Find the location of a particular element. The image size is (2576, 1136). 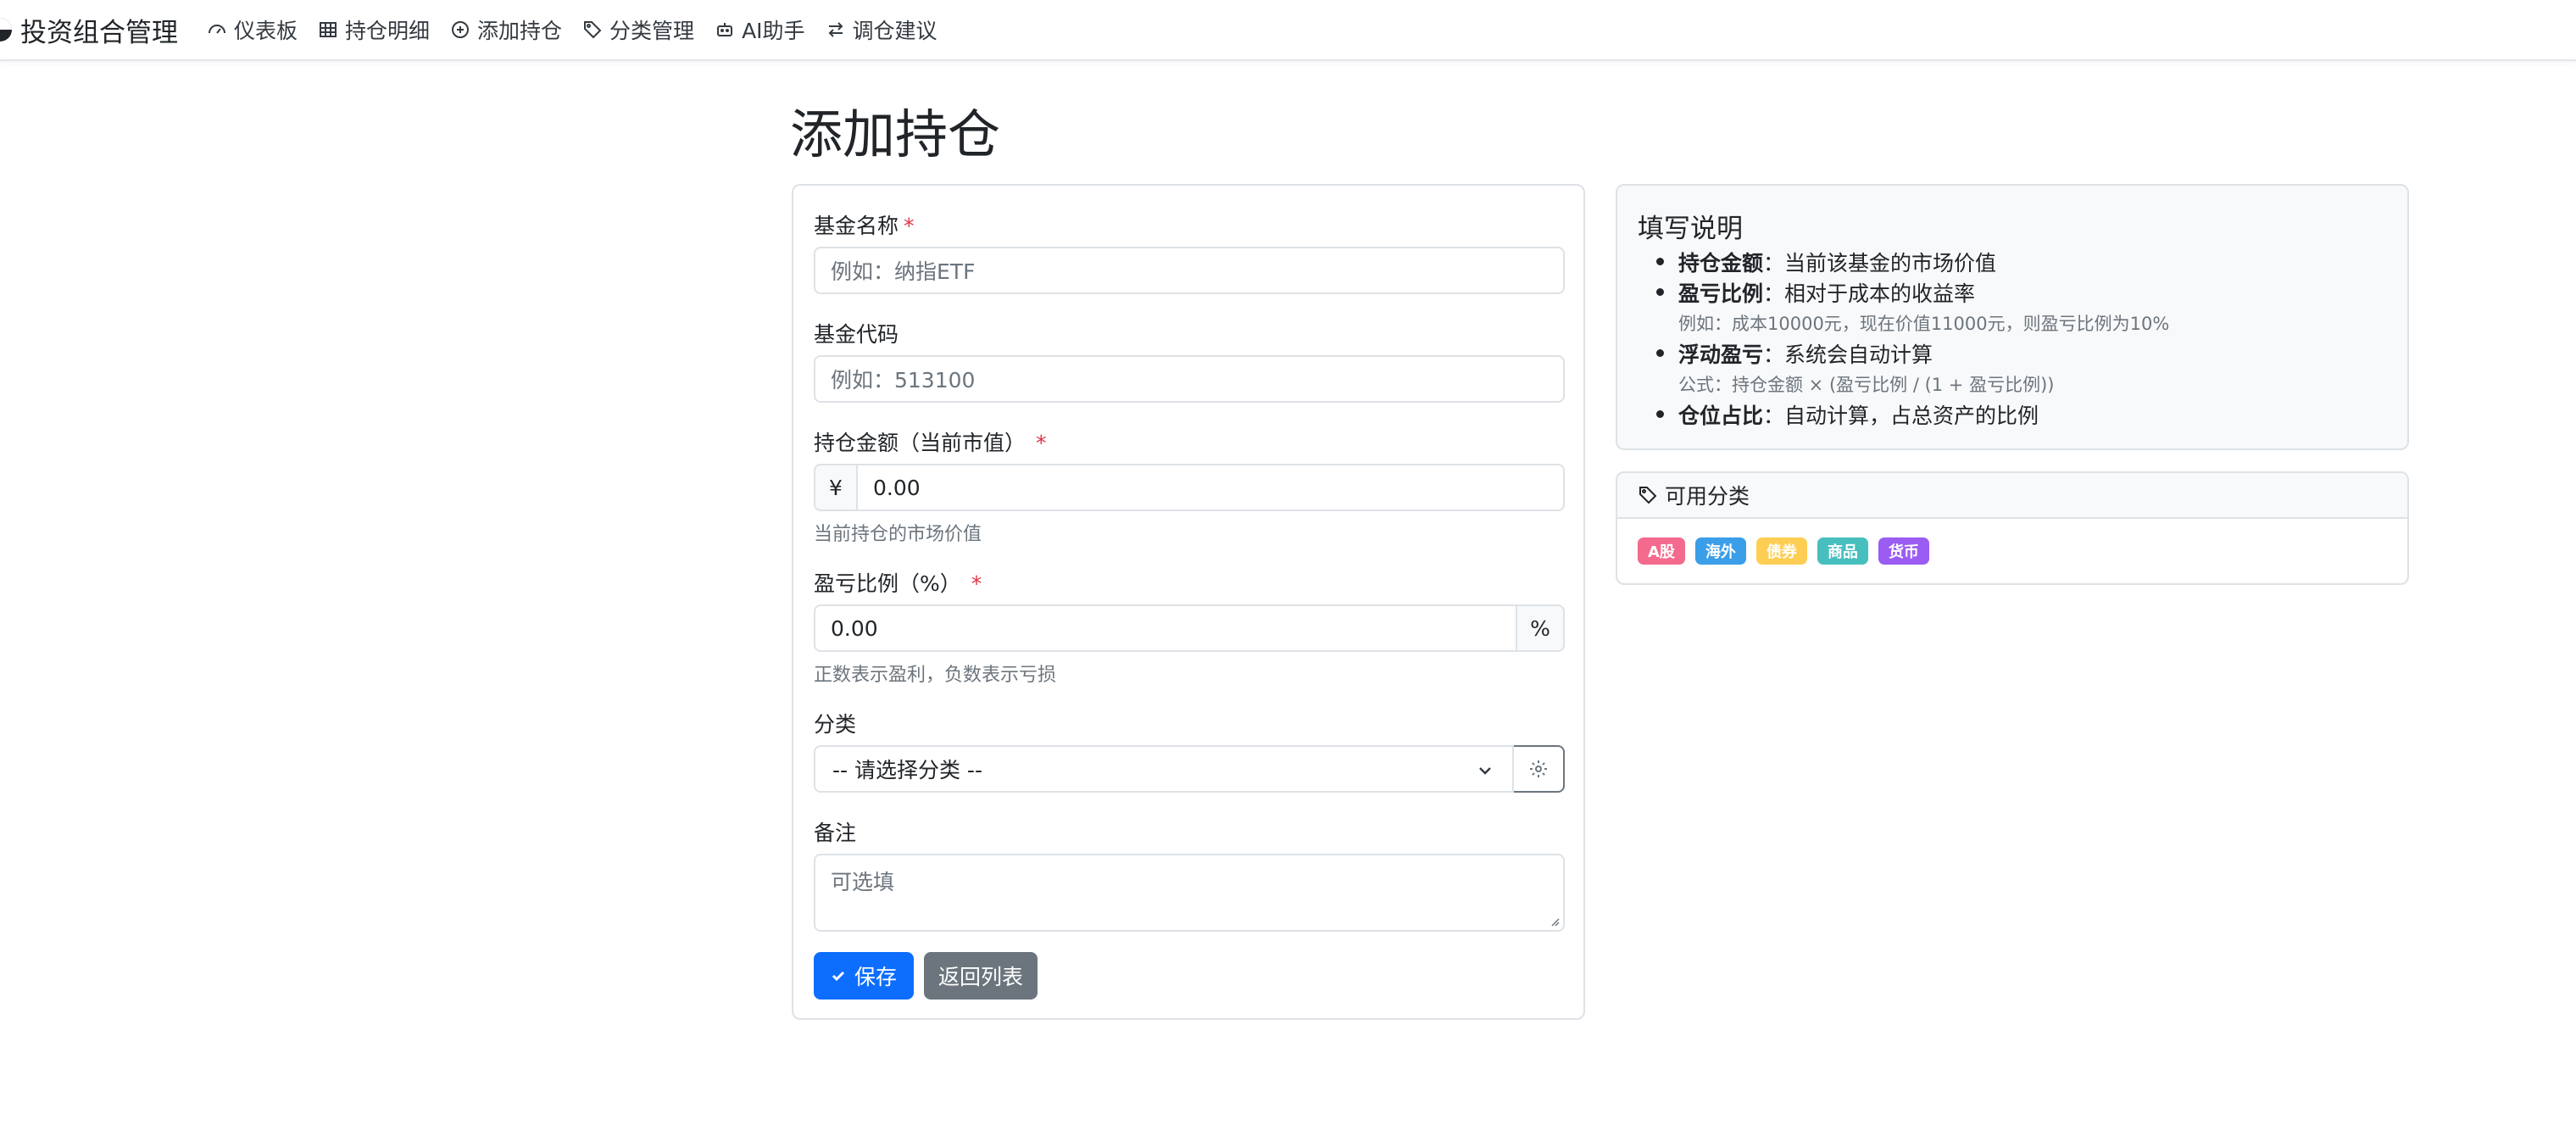

note-label: 备注 is located at coordinates (835, 833).